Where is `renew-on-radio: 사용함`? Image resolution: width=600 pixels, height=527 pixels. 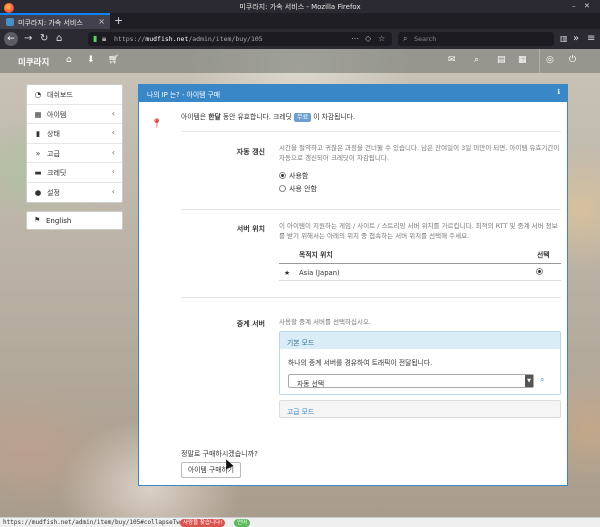
renew-on-radio: 사용함 is located at coordinates (293, 176).